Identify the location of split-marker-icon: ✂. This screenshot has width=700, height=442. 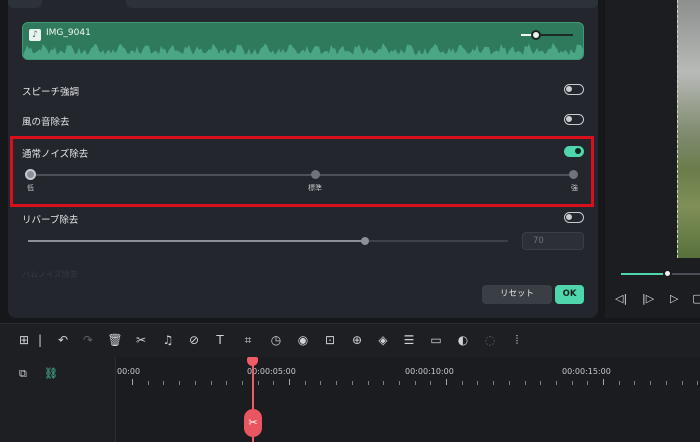
(253, 423).